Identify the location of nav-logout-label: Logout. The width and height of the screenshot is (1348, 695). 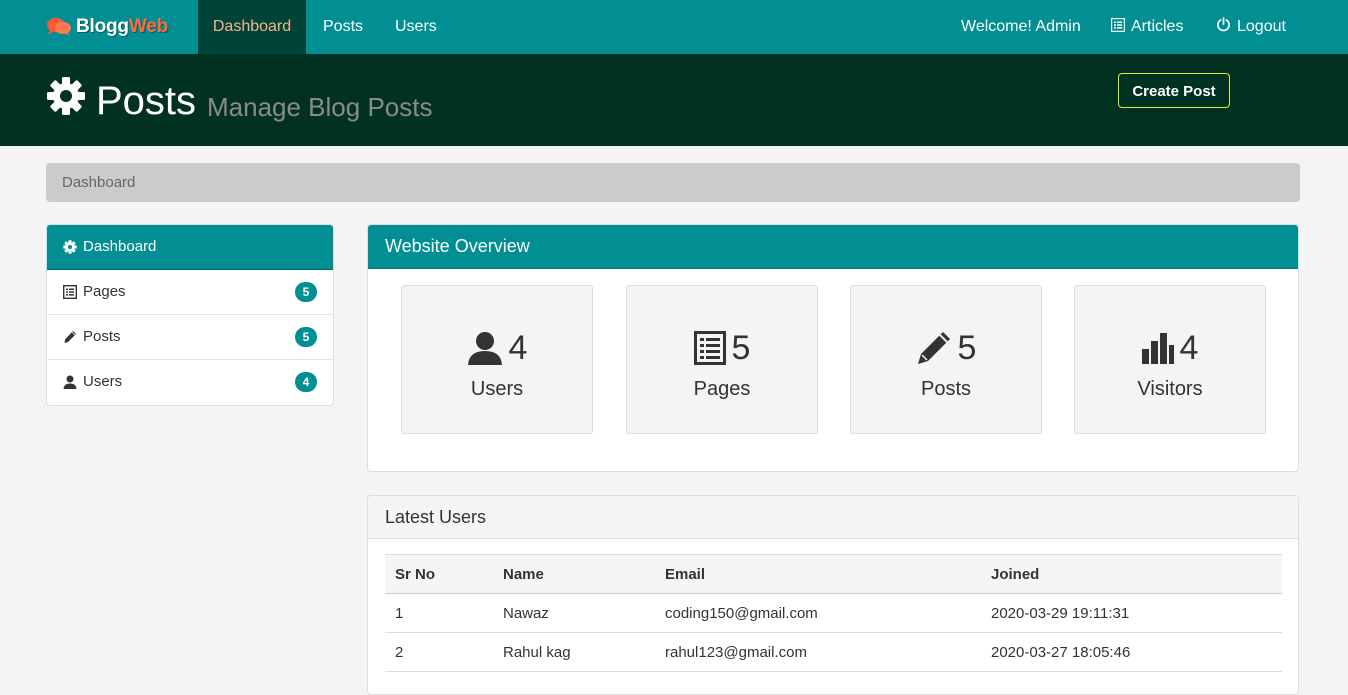
(1261, 26).